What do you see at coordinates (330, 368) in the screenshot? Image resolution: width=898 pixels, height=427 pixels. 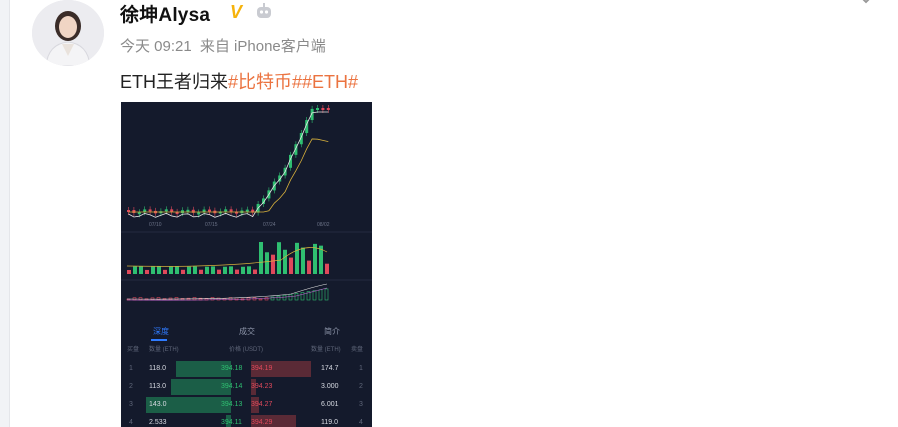 I see `ask-qty: 174.7` at bounding box center [330, 368].